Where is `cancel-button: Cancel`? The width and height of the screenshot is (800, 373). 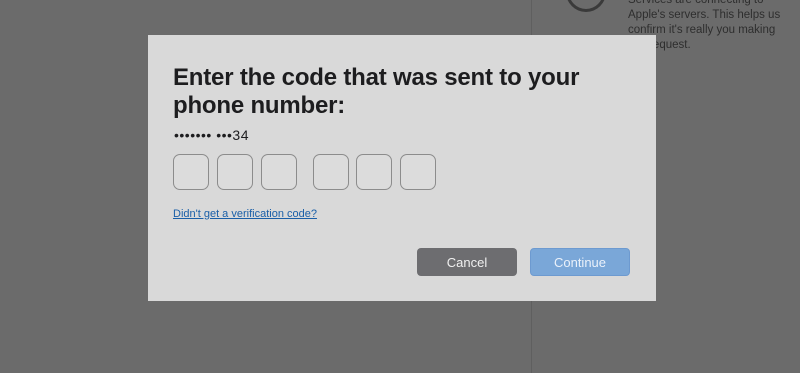
cancel-button: Cancel is located at coordinates (467, 262).